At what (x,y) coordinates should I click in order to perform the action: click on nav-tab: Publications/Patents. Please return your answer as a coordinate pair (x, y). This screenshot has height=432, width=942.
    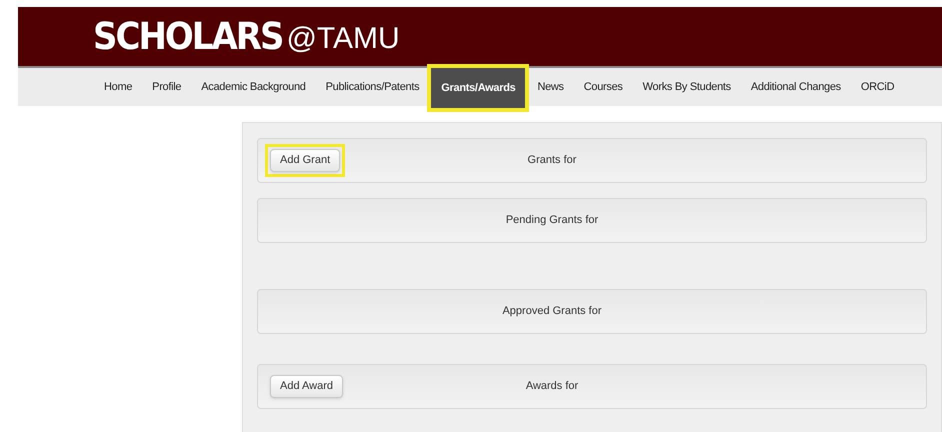
    Looking at the image, I should click on (373, 87).